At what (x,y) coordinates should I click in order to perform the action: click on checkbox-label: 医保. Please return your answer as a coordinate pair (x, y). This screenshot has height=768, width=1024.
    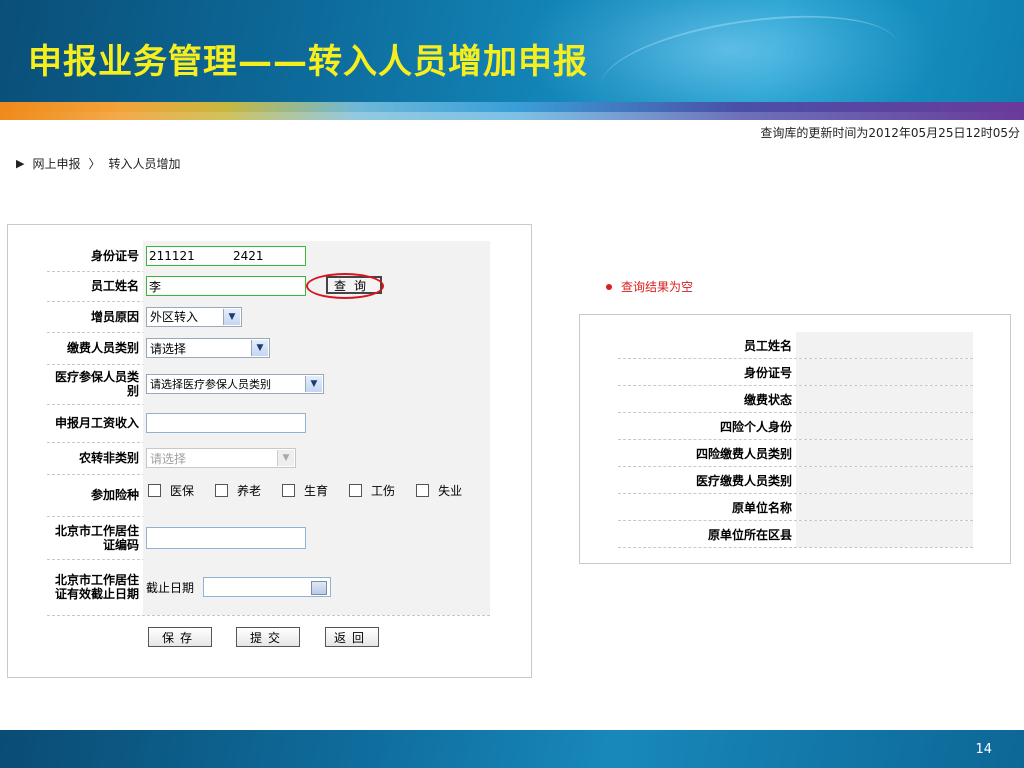
    Looking at the image, I should click on (182, 491).